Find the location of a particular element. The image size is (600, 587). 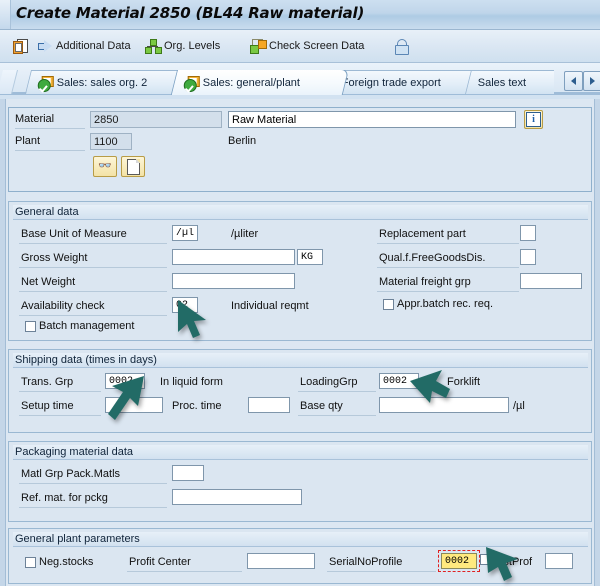

additional-data-label: Additional Data is located at coordinates (93, 46).